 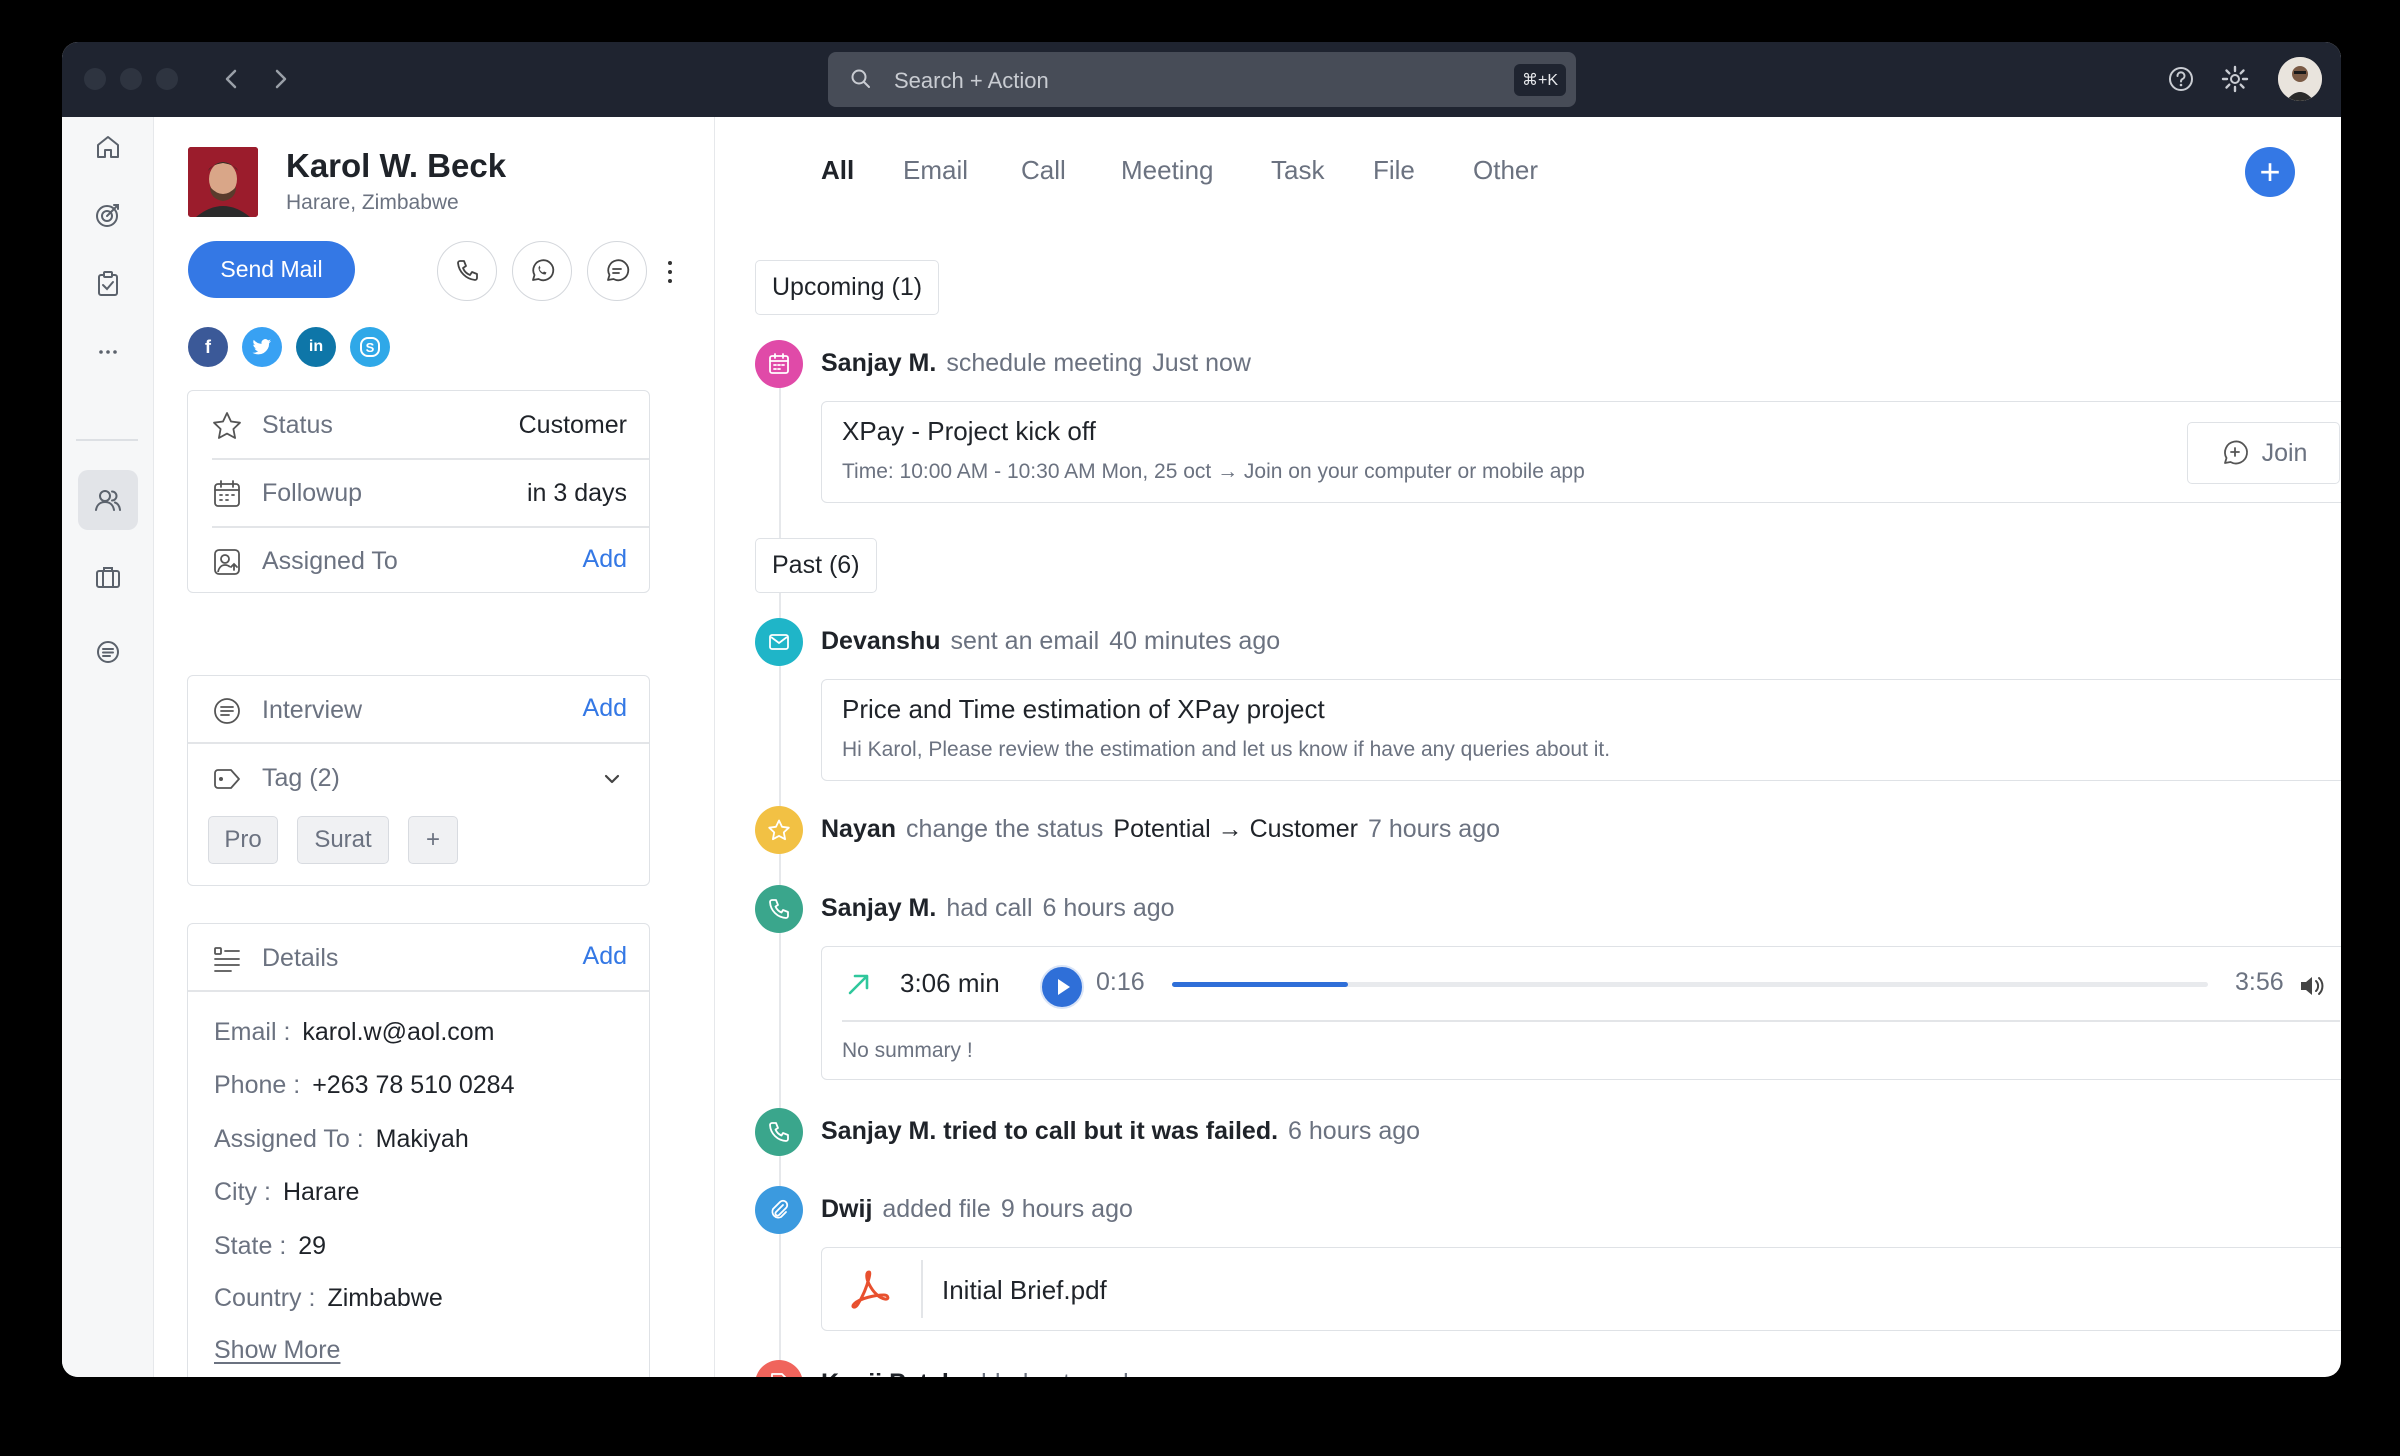 I want to click on target-icon, so click(x=107, y=215).